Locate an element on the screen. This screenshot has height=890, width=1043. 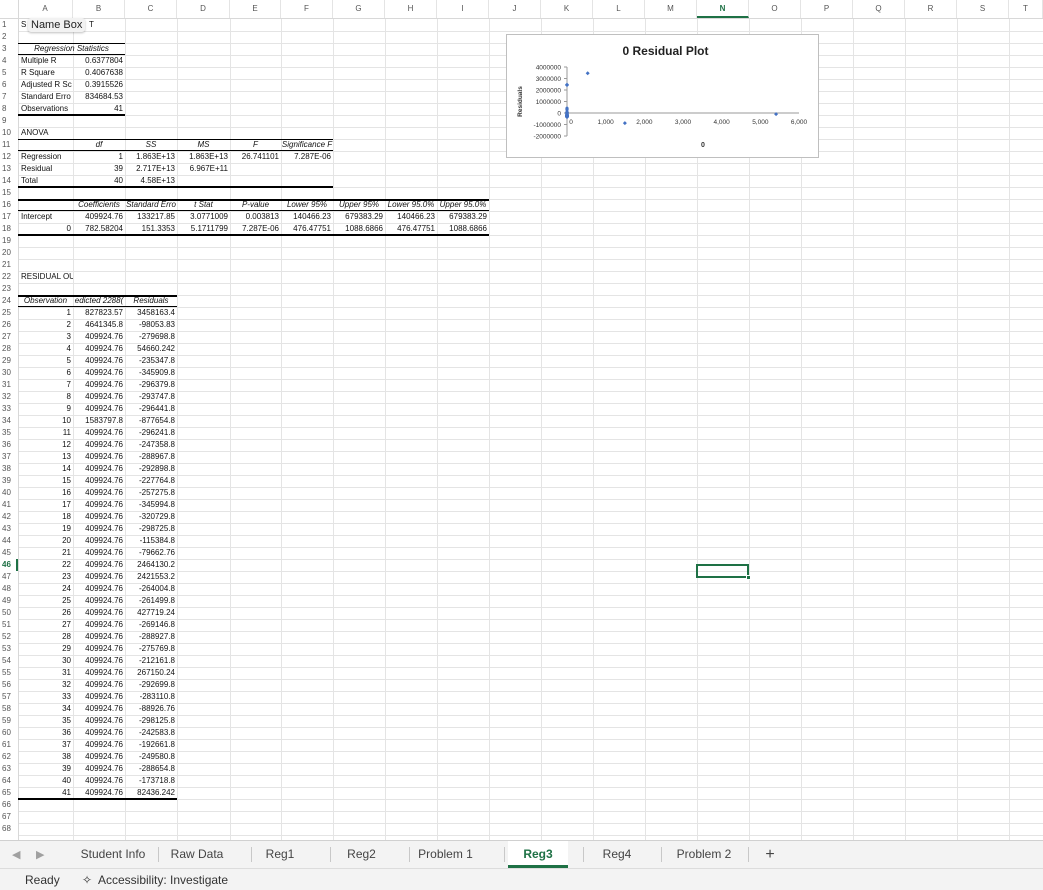
row-header-21: 21 is located at coordinates (9, 265).